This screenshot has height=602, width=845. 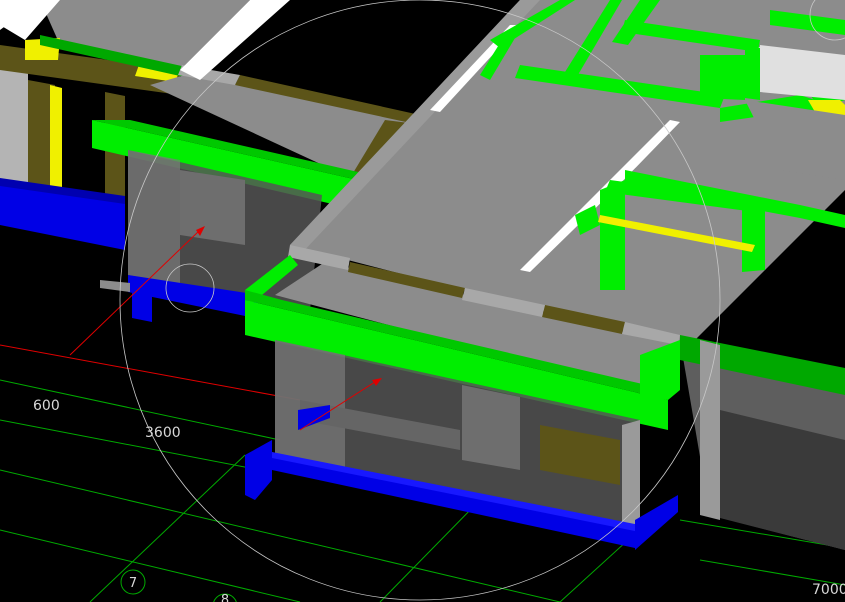 What do you see at coordinates (142, 303) in the screenshot?
I see `unit1-blue-column` at bounding box center [142, 303].